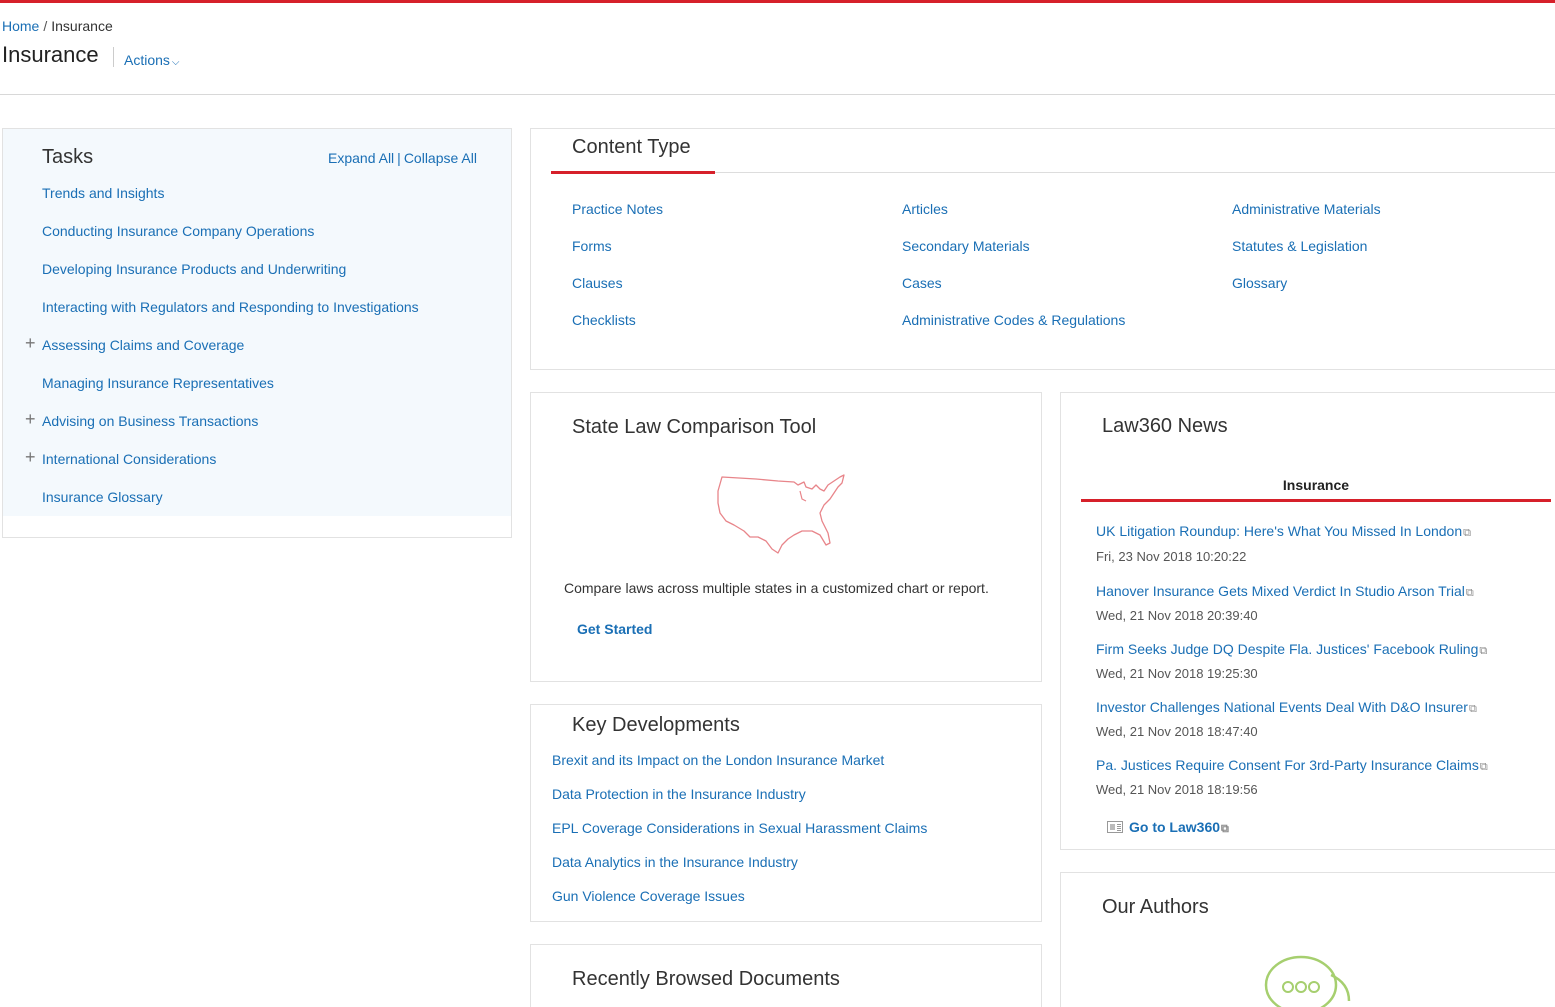 This screenshot has height=1007, width=1555. Describe the element at coordinates (143, 345) in the screenshot. I see `task-item: Assessing Claims and Coverage` at that location.